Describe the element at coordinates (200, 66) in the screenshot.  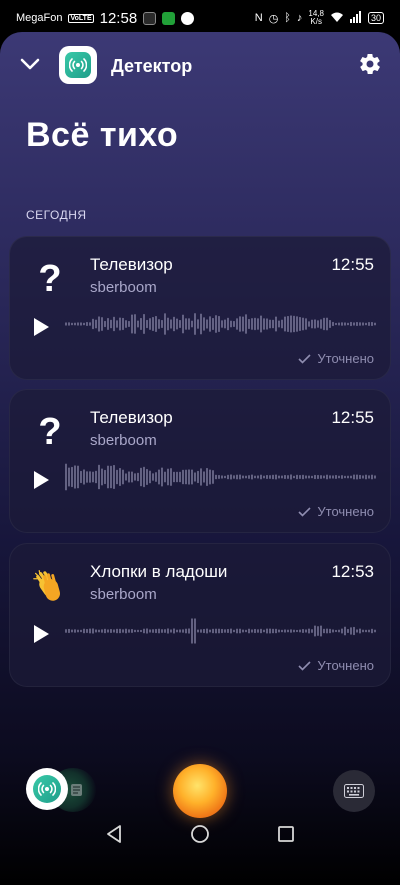
I see `header: Детектор` at that location.